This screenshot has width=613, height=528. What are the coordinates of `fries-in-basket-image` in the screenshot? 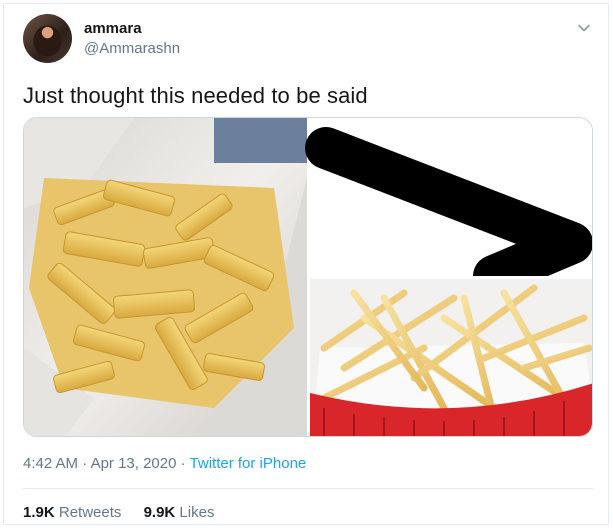 It's located at (451, 358).